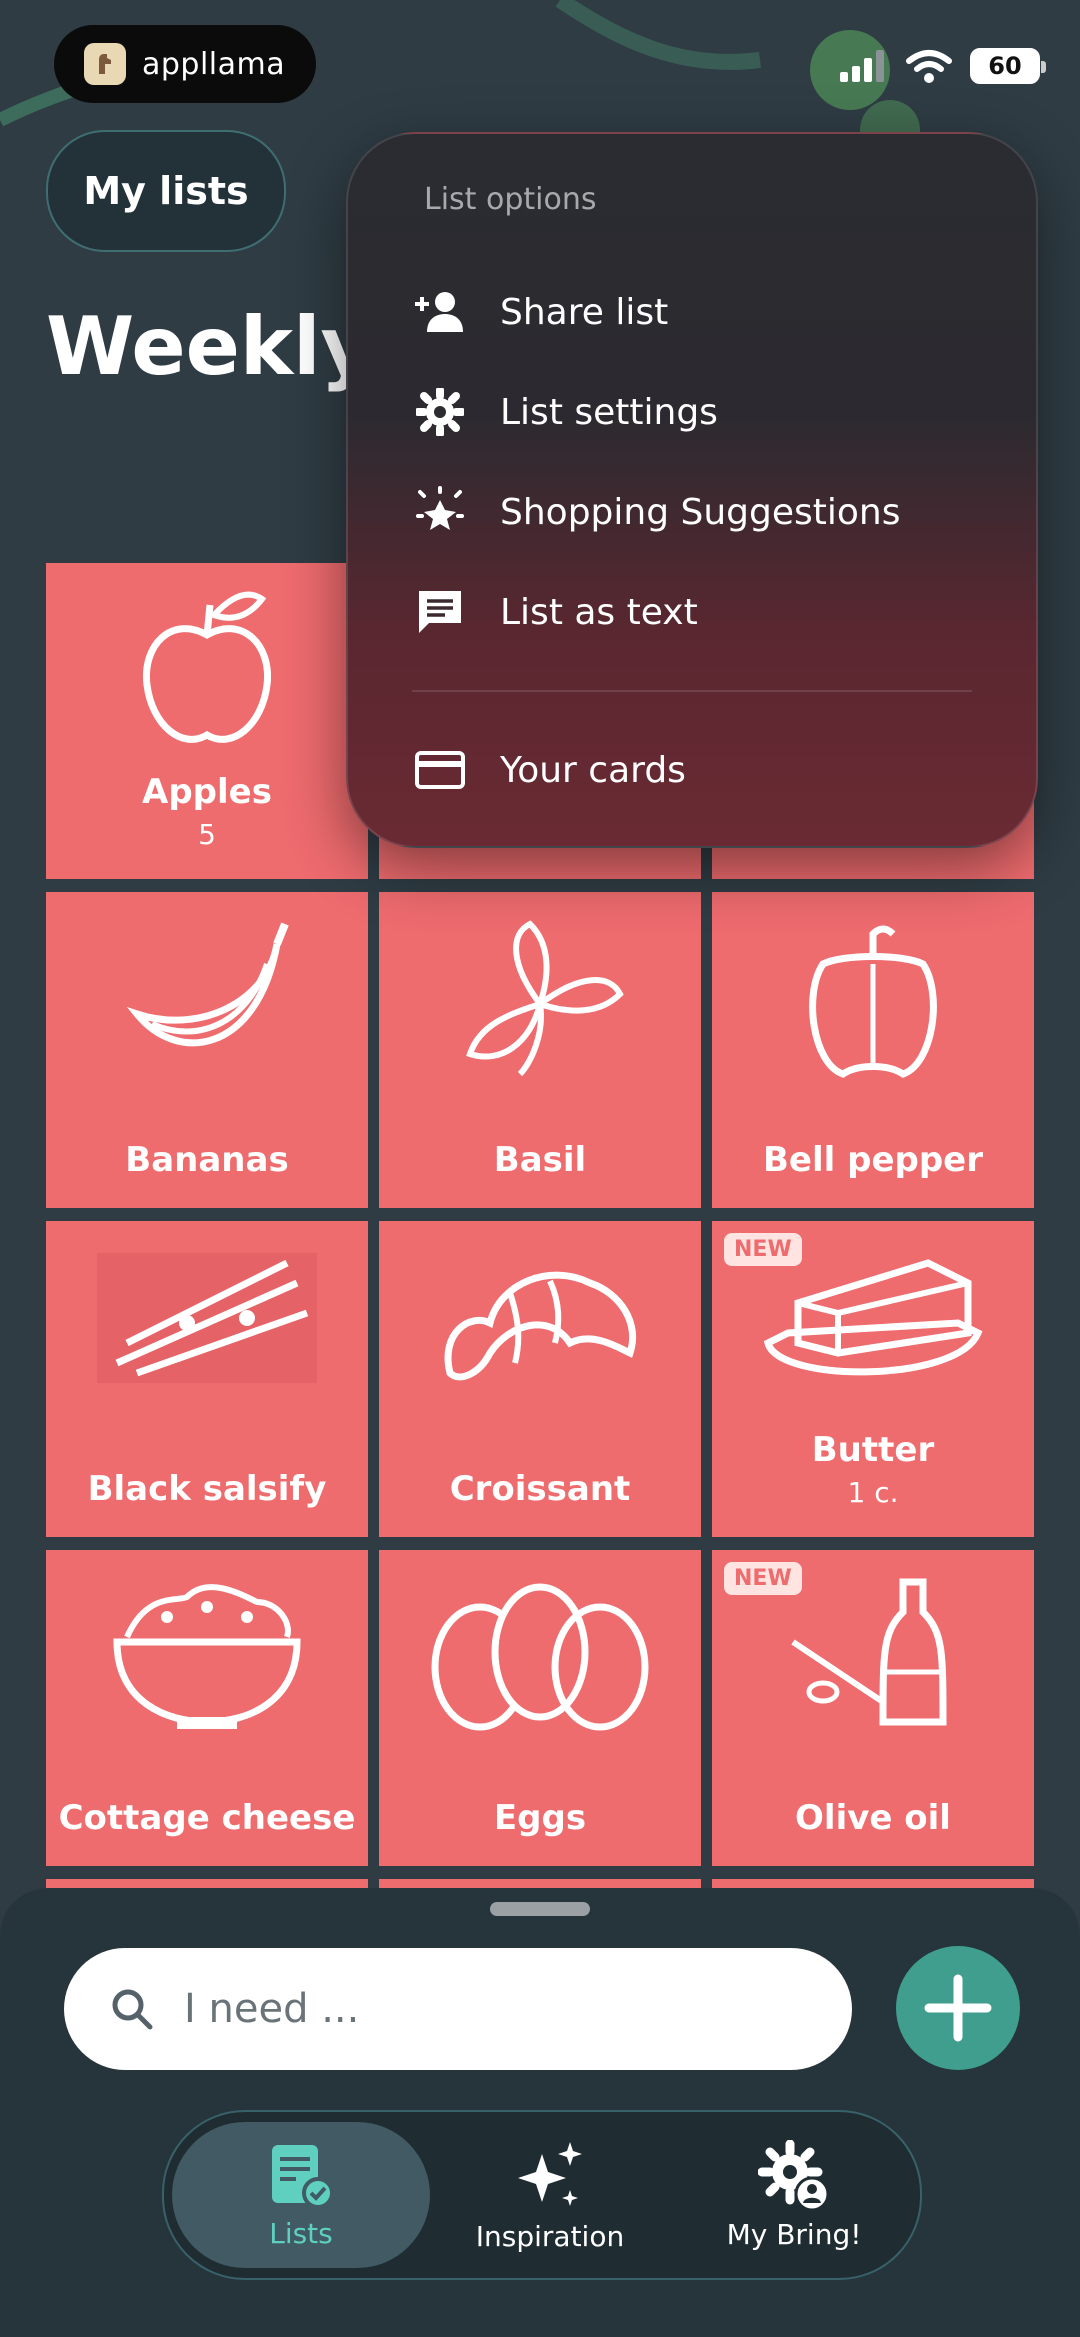 This screenshot has height=2337, width=1080. Describe the element at coordinates (692, 691) in the screenshot. I see `menu-divider` at that location.